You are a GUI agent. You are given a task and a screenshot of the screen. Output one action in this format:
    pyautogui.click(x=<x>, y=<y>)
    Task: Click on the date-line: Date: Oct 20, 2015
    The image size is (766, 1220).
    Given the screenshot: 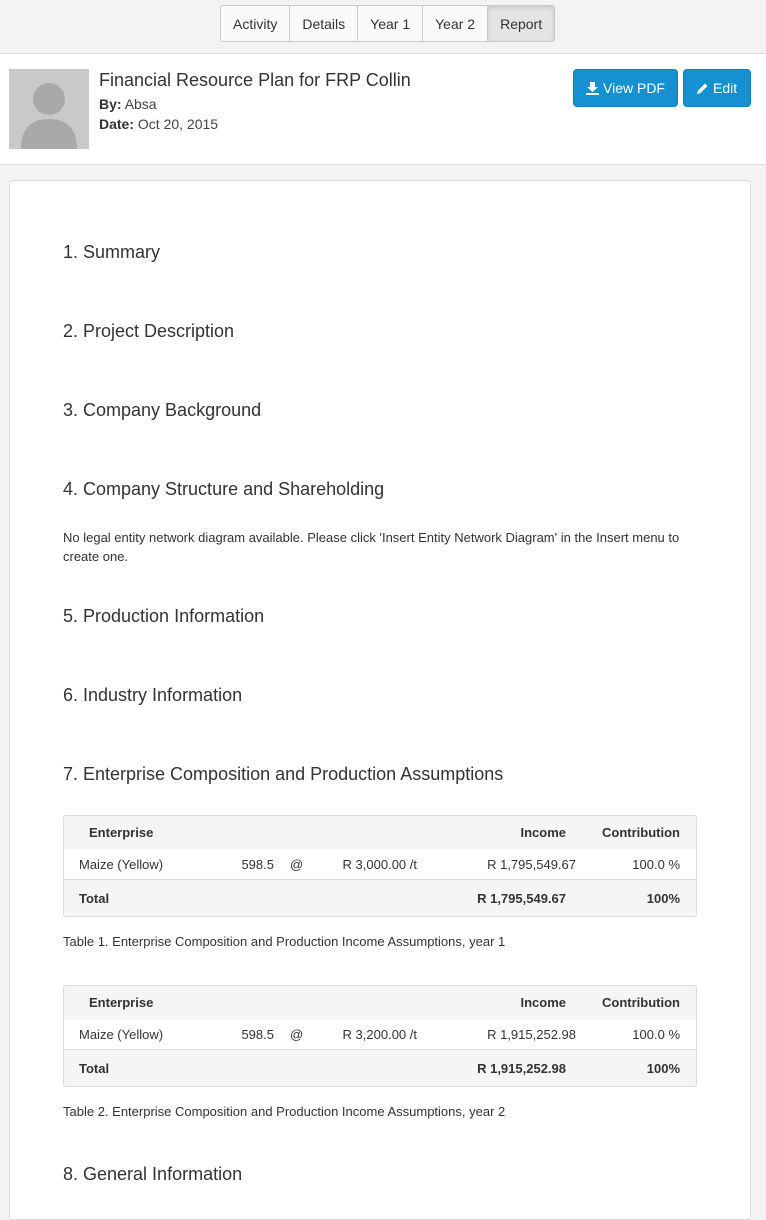 What is the action you would take?
    pyautogui.click(x=158, y=124)
    